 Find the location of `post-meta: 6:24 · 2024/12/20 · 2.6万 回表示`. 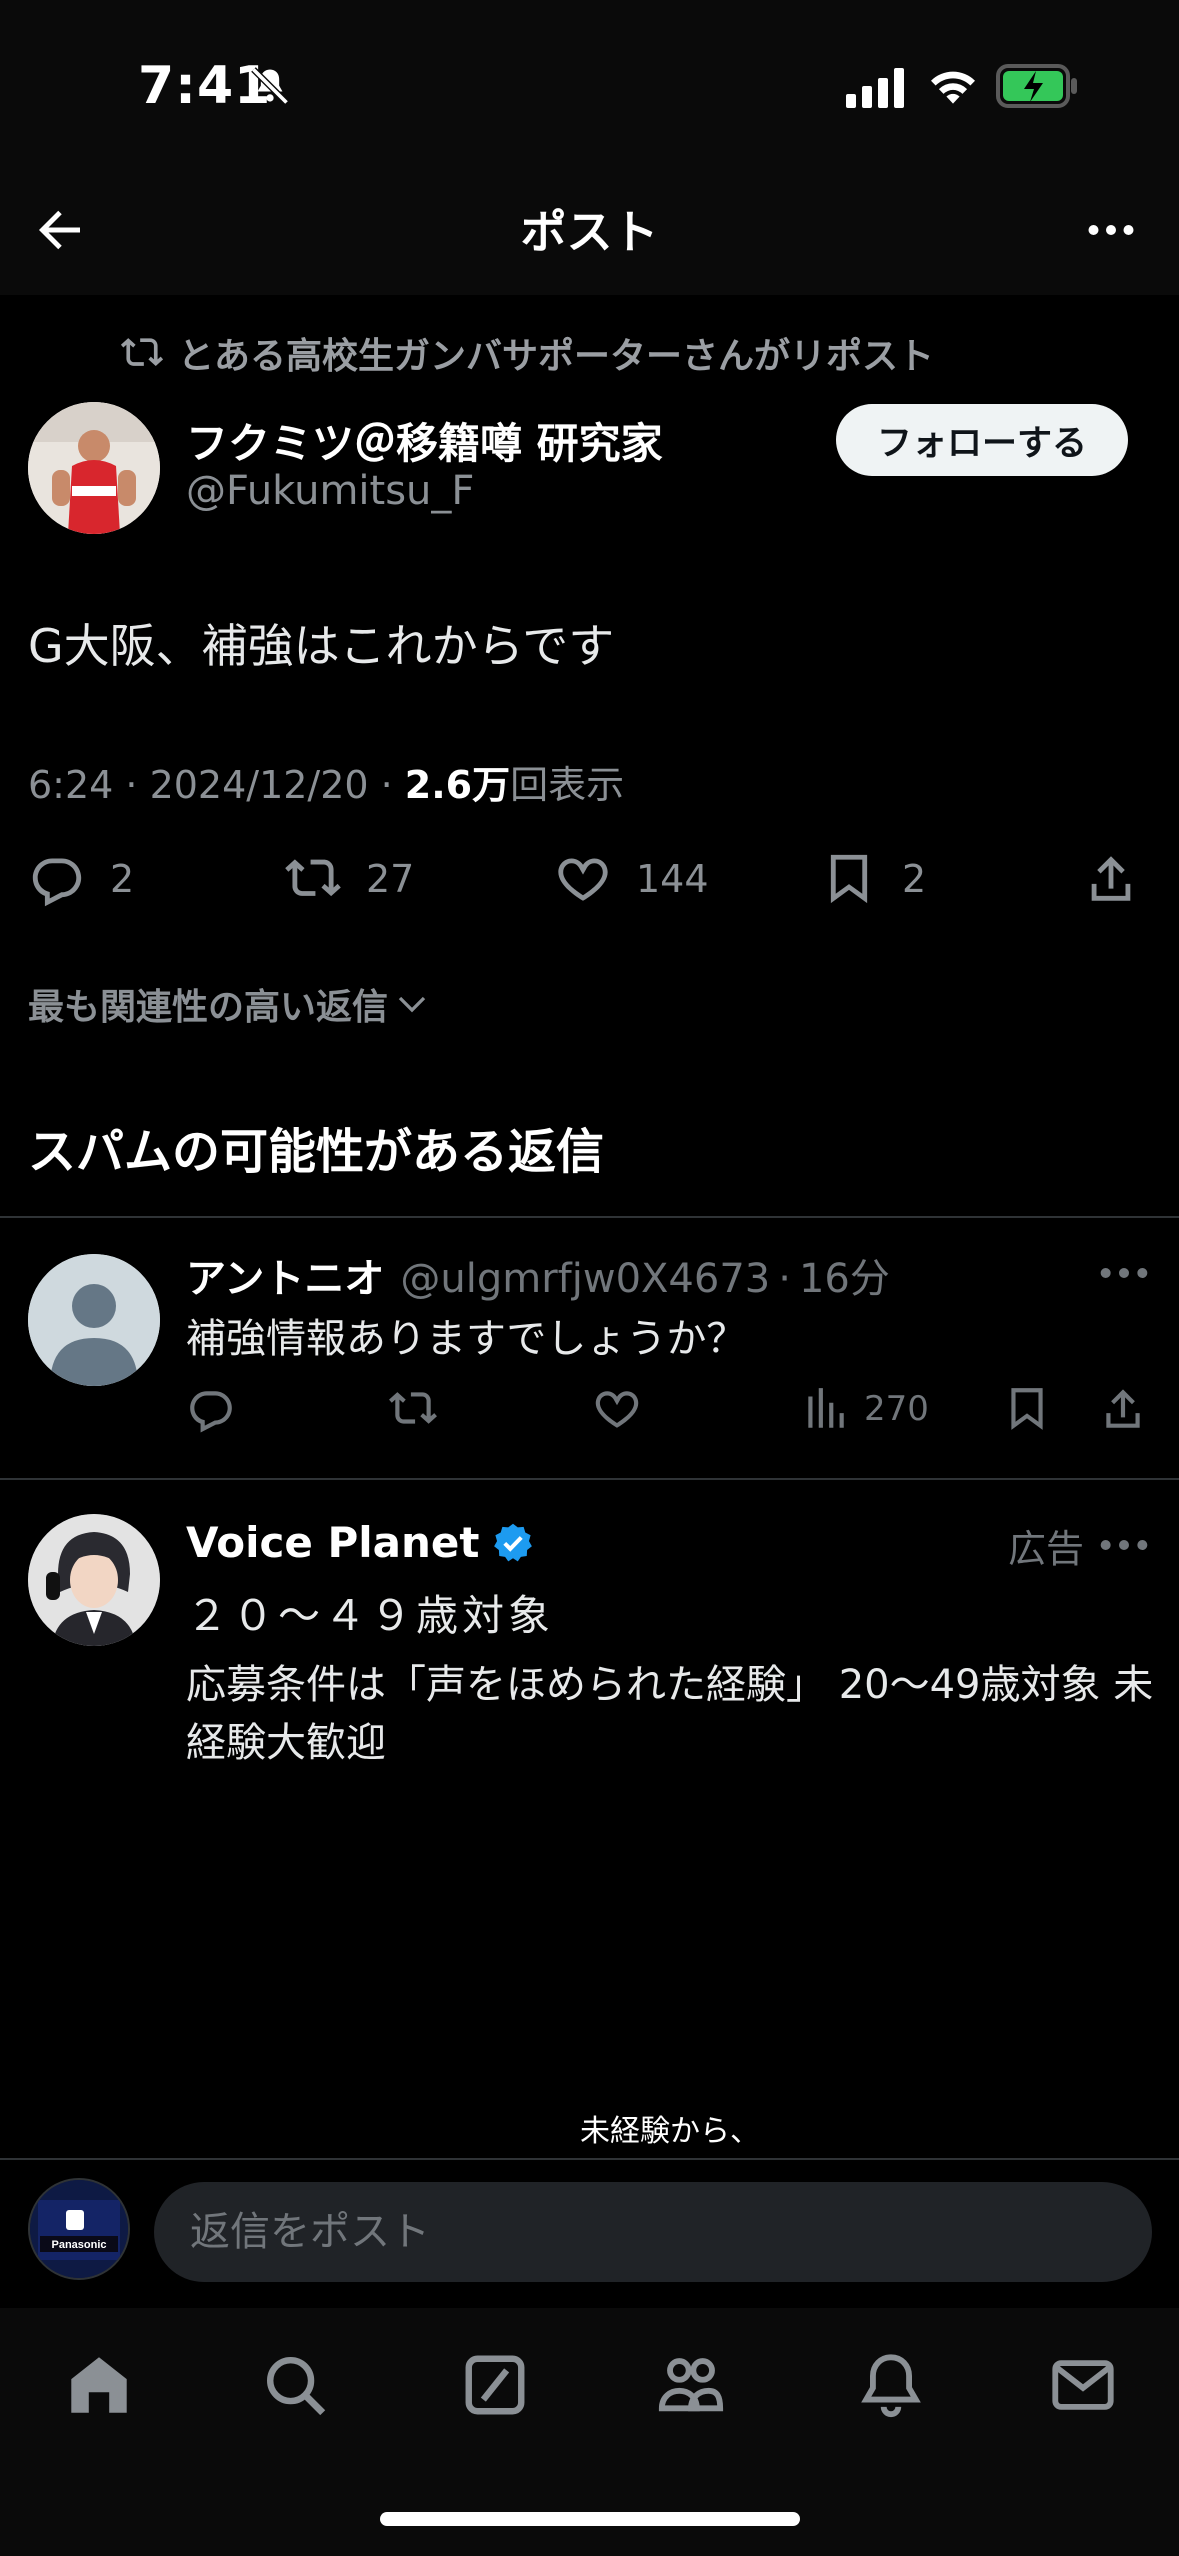

post-meta: 6:24 · 2024/12/20 · 2.6万 回表示 is located at coordinates (326, 781).